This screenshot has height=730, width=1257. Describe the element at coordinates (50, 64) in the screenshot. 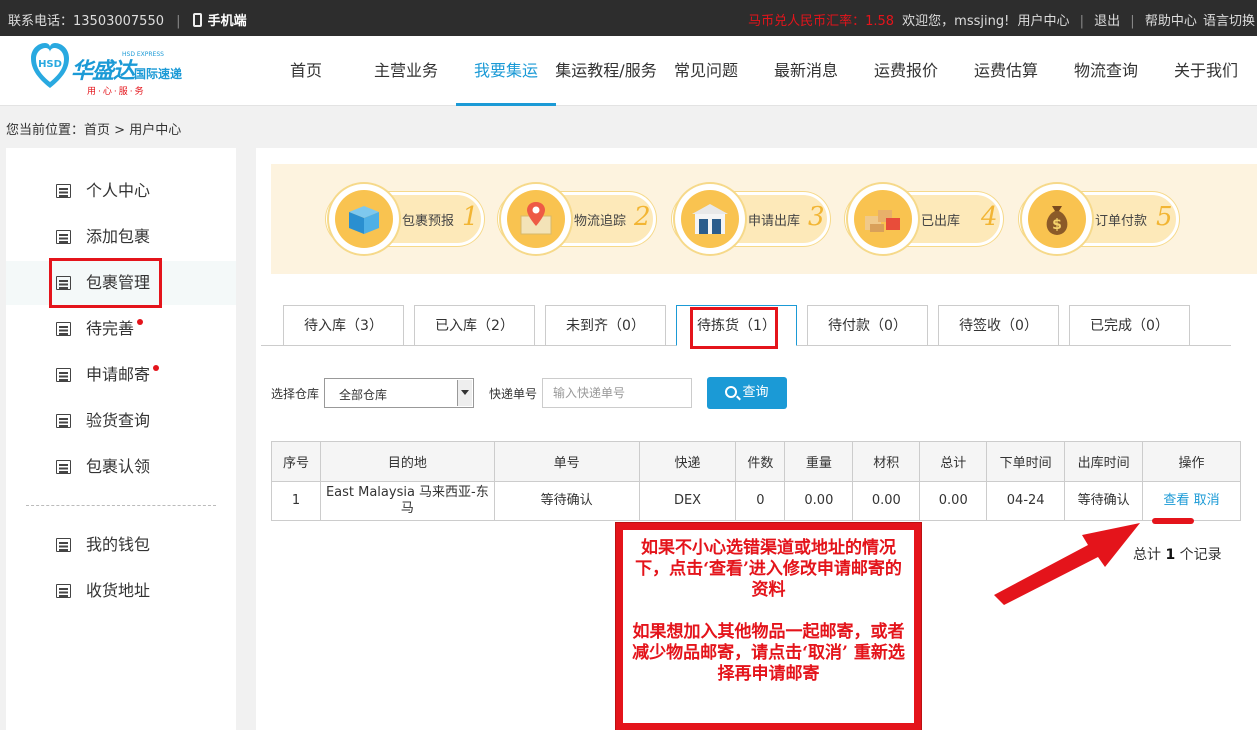

I see `svg-text: HSD` at that location.